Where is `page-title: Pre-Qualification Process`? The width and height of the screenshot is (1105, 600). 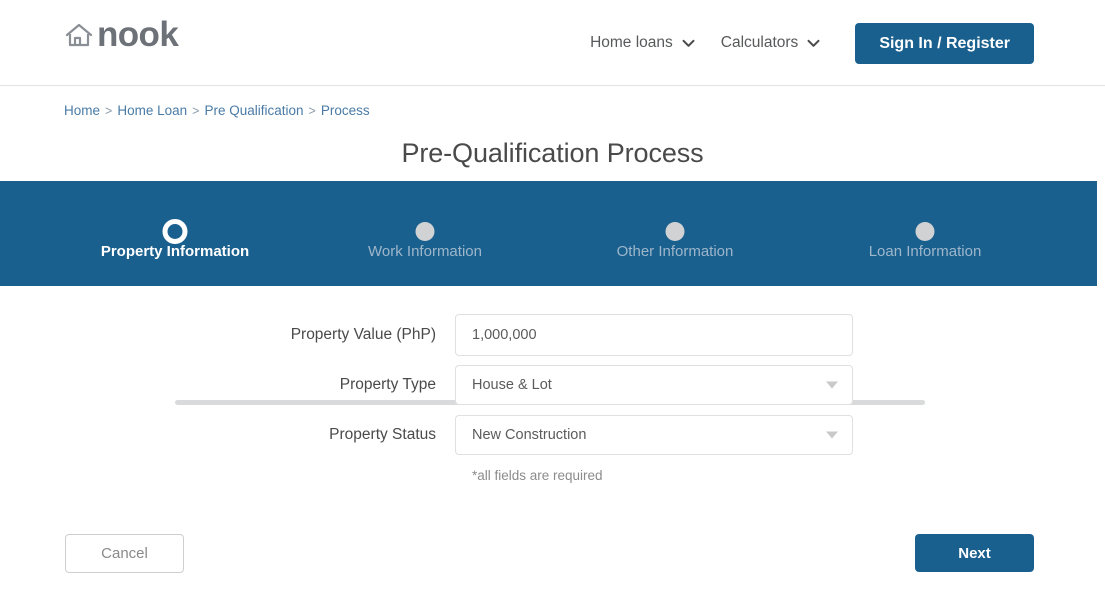
page-title: Pre-Qualification Process is located at coordinates (552, 153).